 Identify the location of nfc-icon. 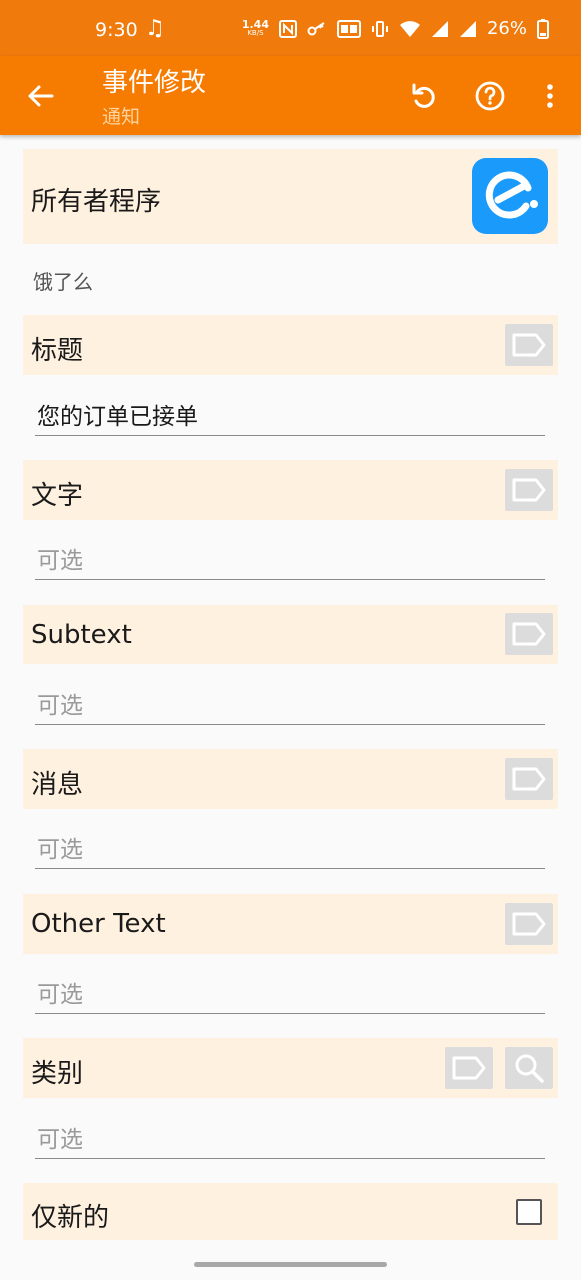
(287, 28).